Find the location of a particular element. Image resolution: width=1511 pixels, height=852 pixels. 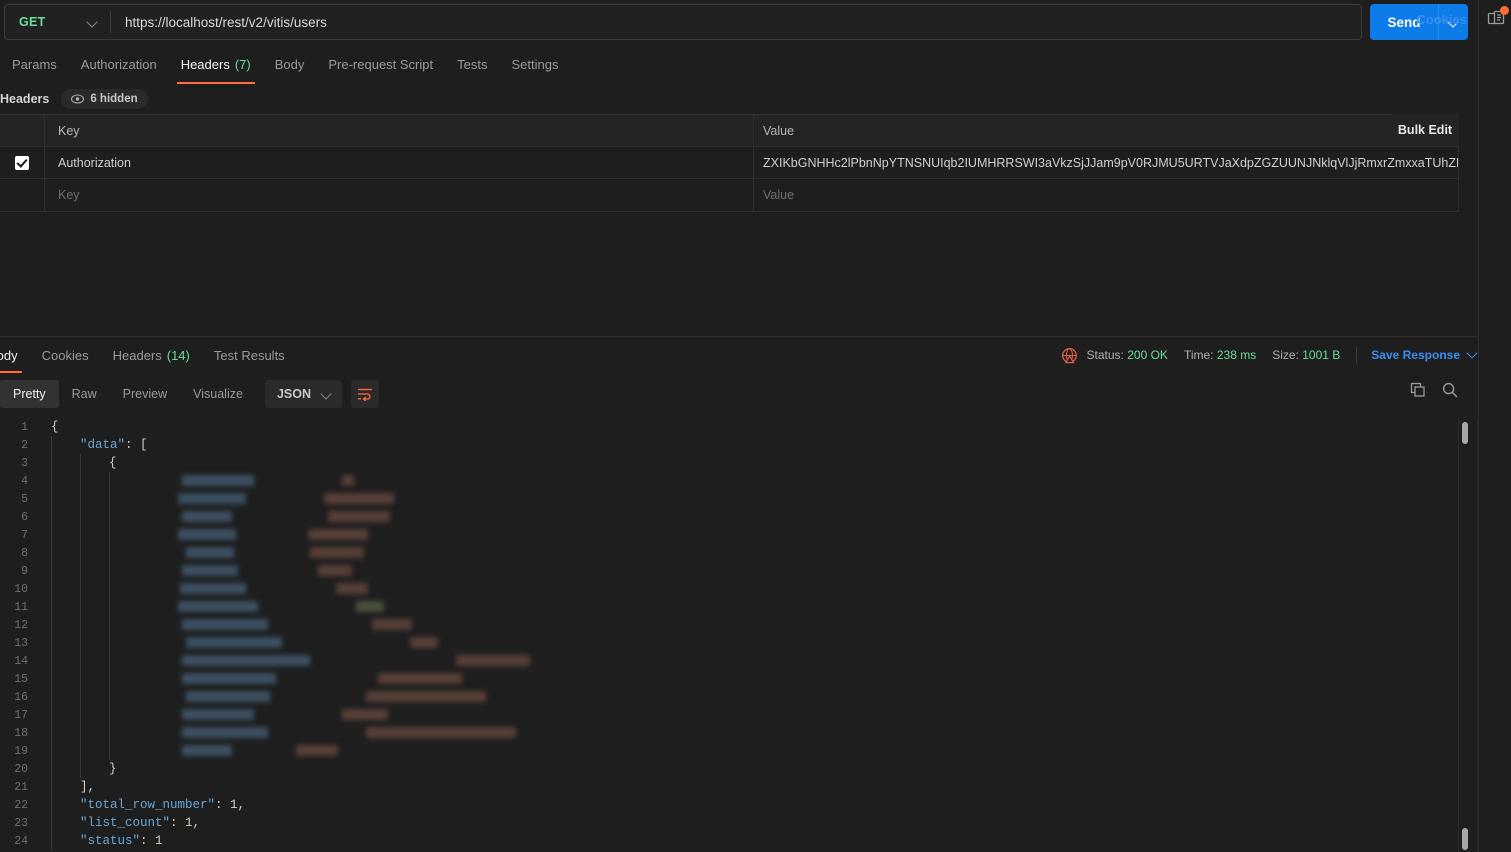

header-key-input-empty: Key is located at coordinates (399, 195).